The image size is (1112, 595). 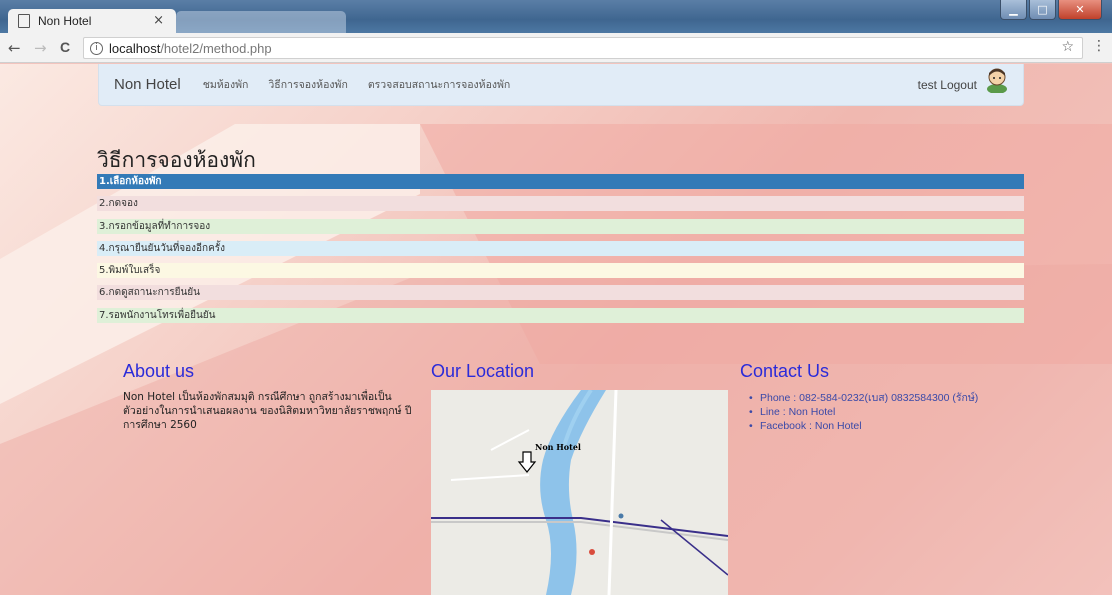 I want to click on back-icon: ←, so click(x=14, y=48).